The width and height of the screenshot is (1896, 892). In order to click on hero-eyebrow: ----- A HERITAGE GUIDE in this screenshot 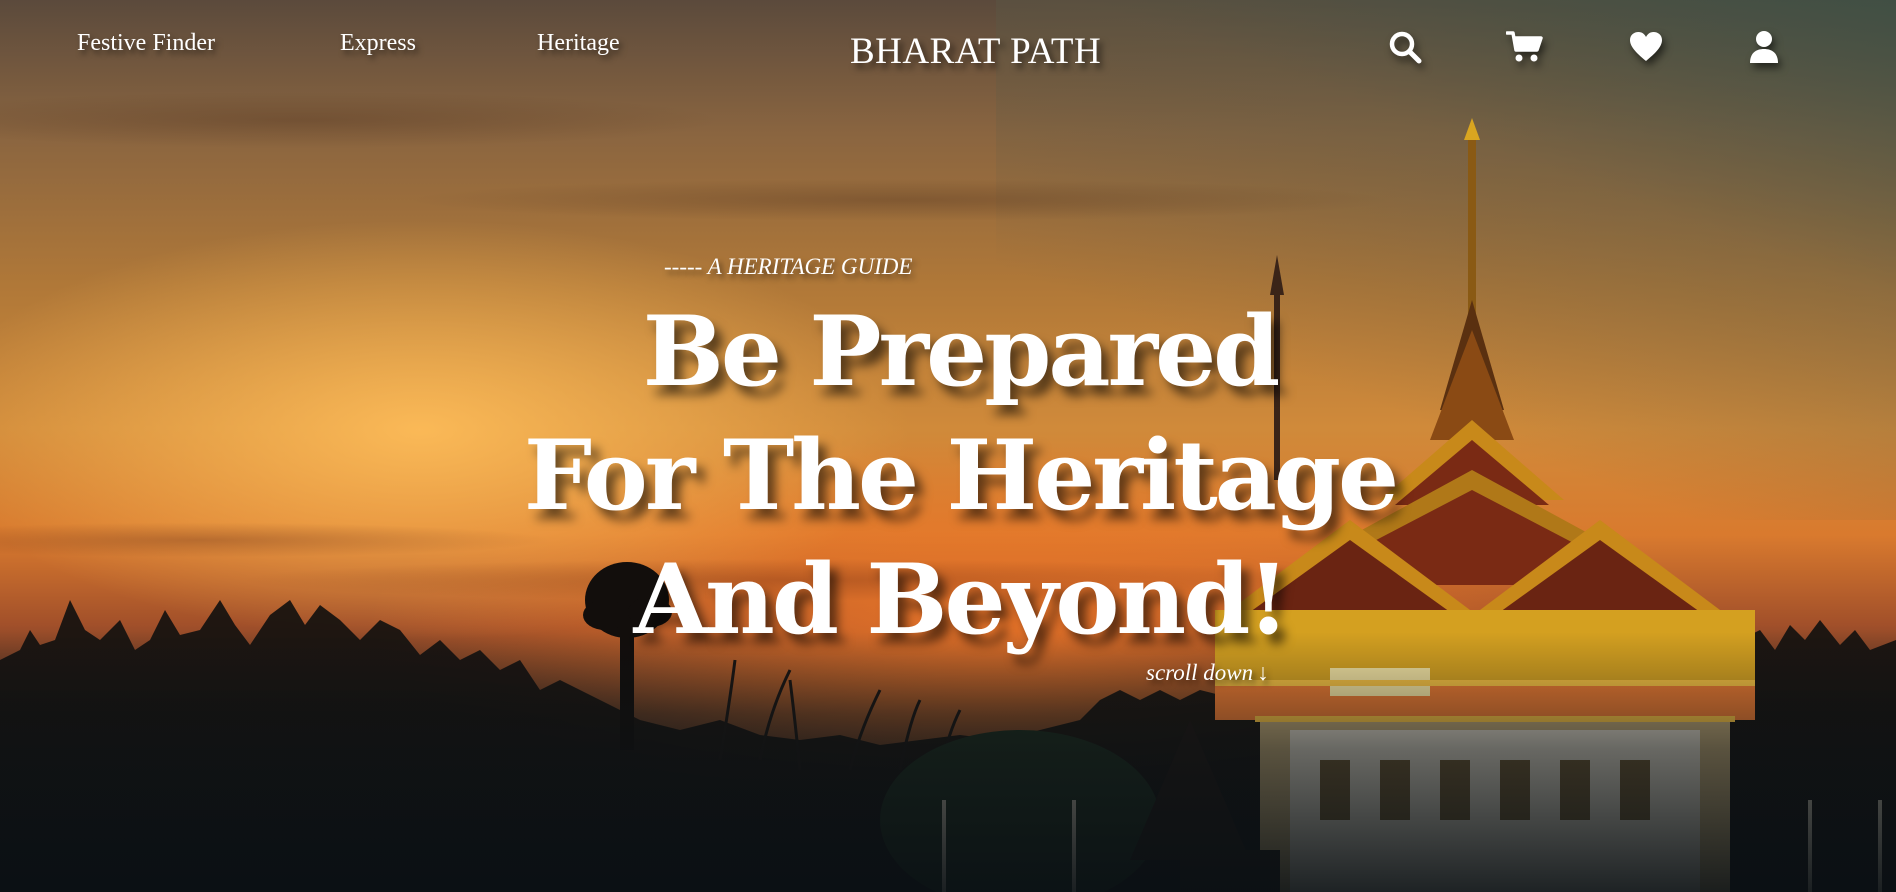, I will do `click(788, 266)`.